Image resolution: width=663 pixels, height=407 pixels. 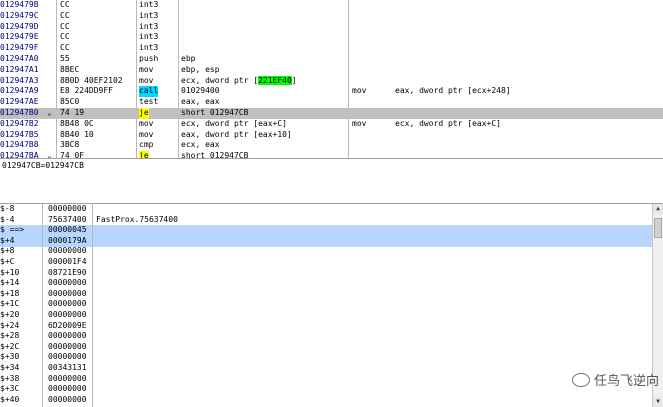 What do you see at coordinates (331, 70) in the screenshot?
I see `disasm-row: 012947A1 8BEC mov ebp, esp` at bounding box center [331, 70].